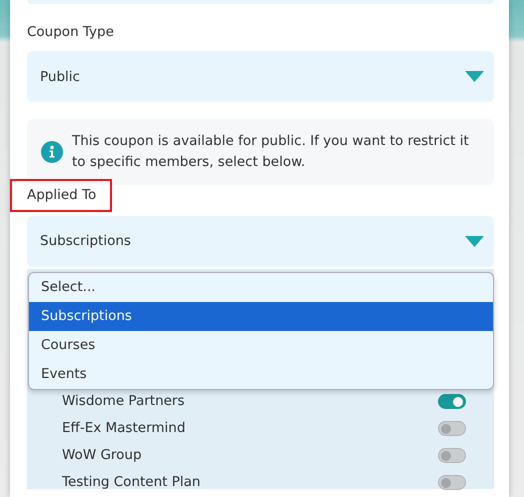 Image resolution: width=524 pixels, height=497 pixels. I want to click on member-name: WoW Group, so click(102, 455).